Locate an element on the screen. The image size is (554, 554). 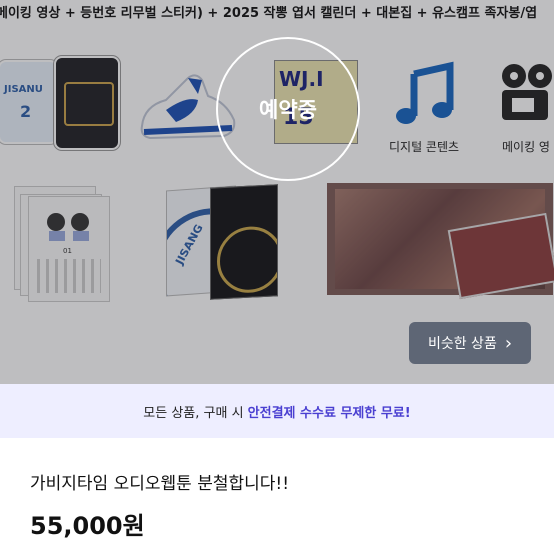
making-video-label: 메이킹 영 is located at coordinates (526, 147).